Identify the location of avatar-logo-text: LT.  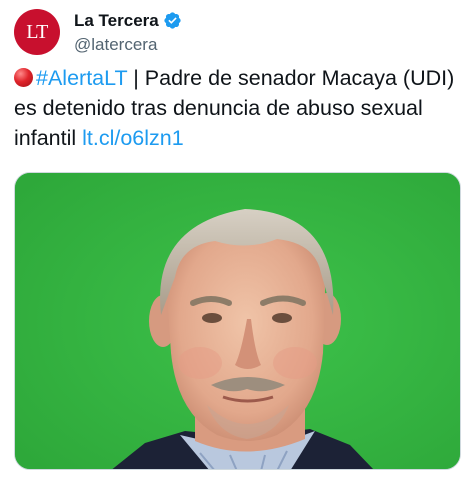
(37, 31).